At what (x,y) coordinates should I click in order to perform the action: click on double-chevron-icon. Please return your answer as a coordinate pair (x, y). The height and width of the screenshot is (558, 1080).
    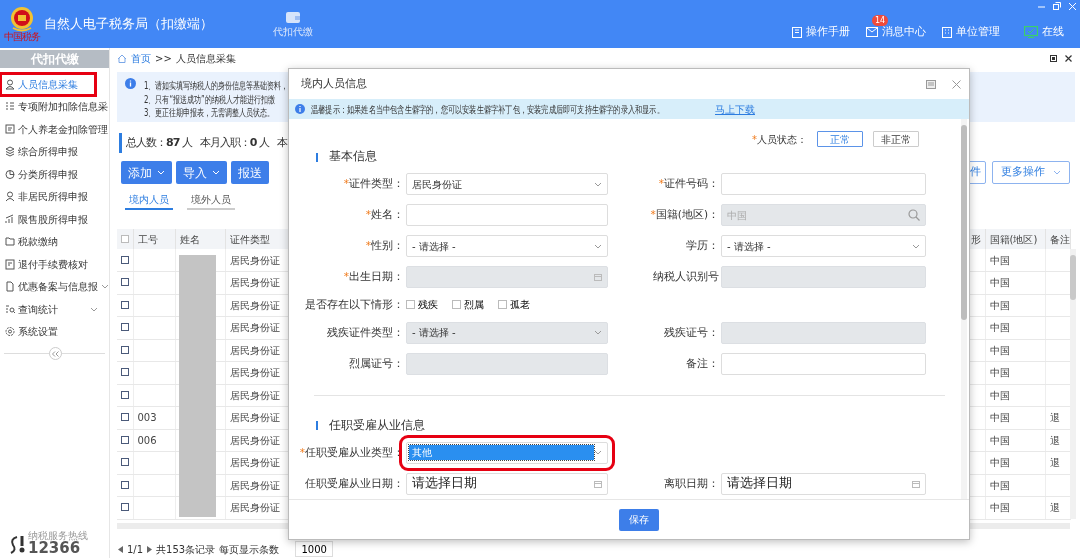
    Looking at the image, I should click on (55, 353).